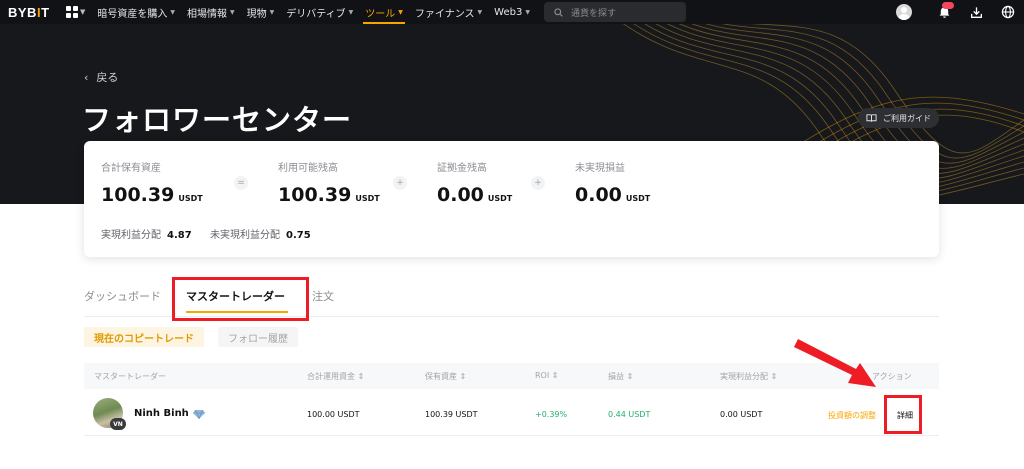 The height and width of the screenshot is (469, 1024). I want to click on stat-label: 利用可能残高, so click(308, 168).